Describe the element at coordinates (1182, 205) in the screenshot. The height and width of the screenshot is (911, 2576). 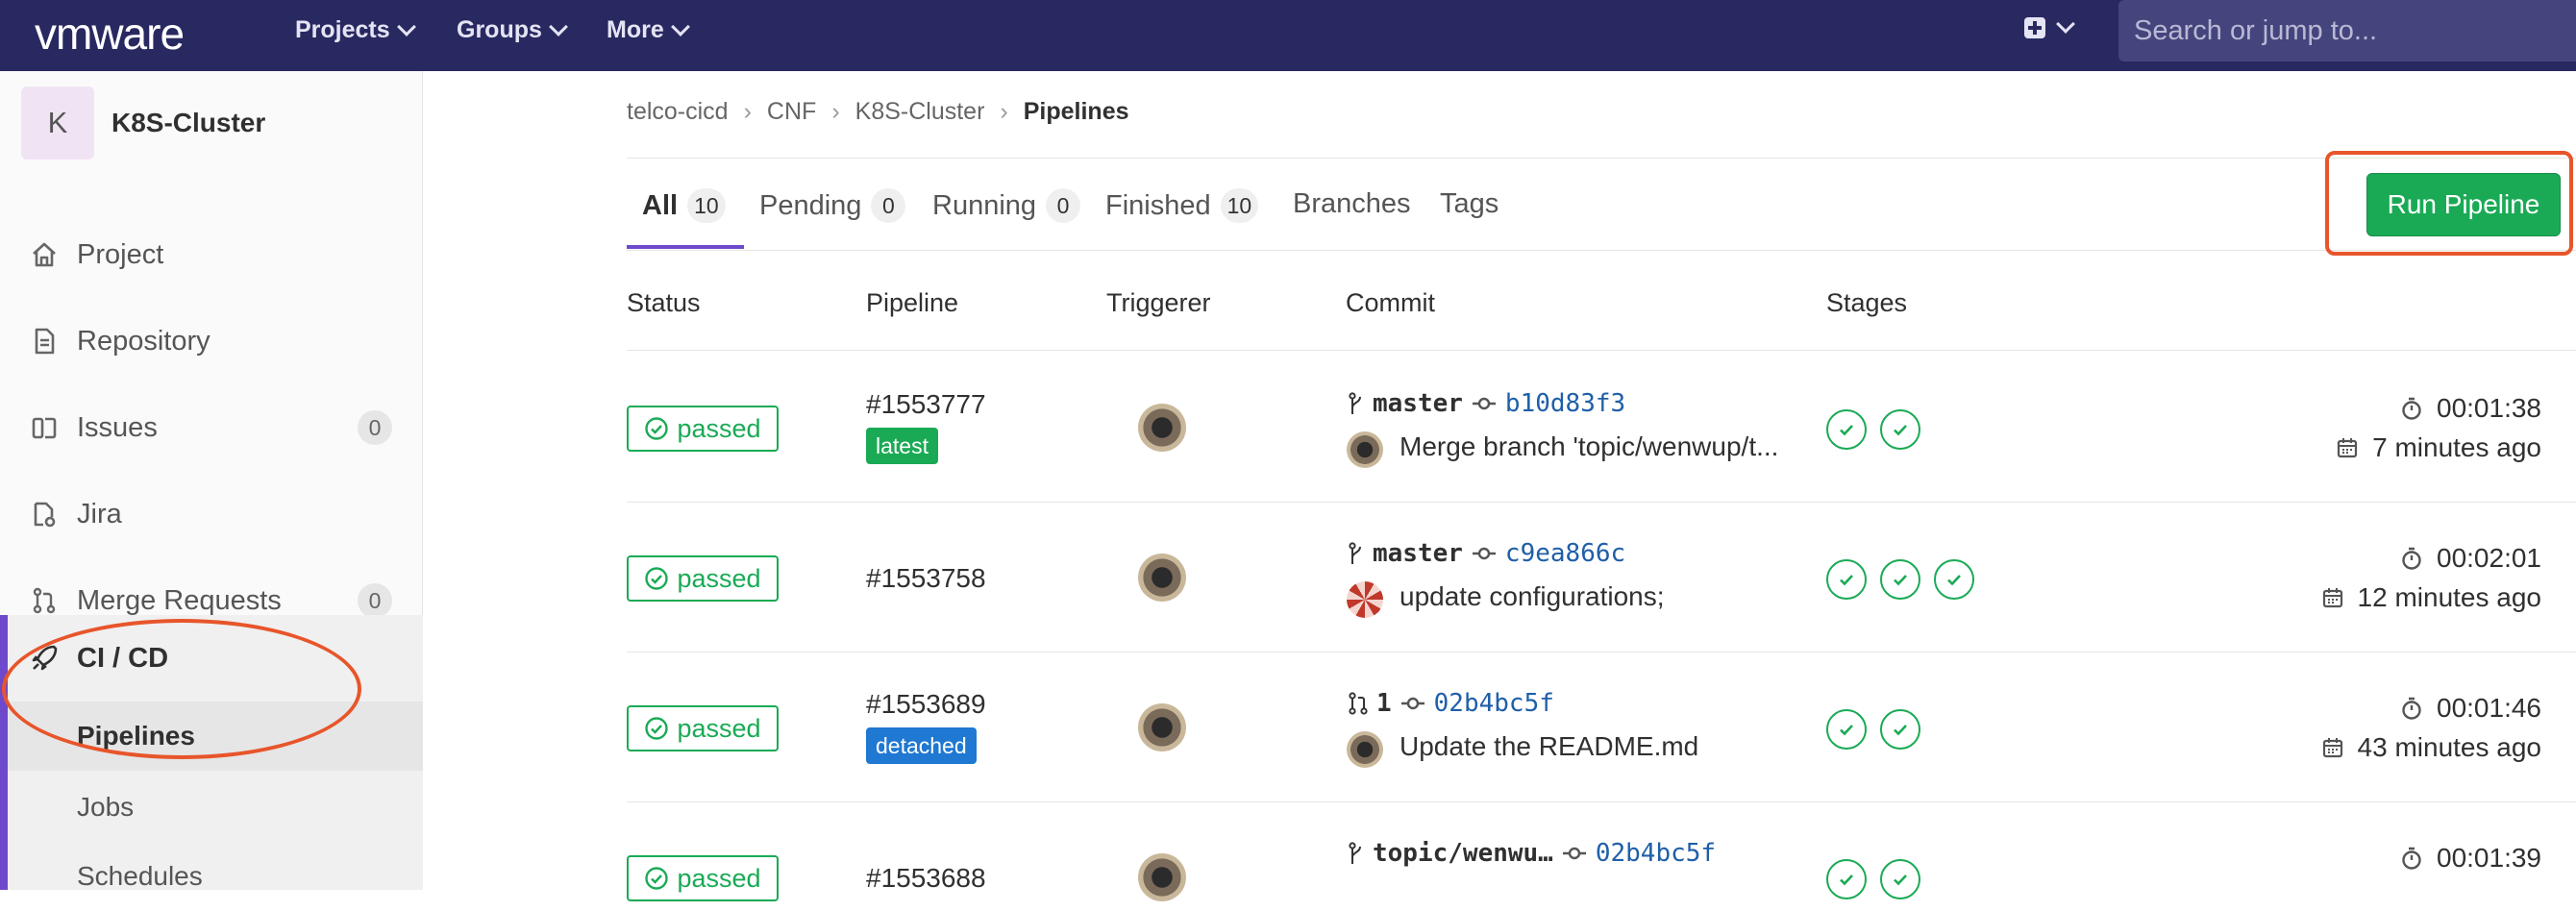
I see `tab-finished: Finished 10` at that location.